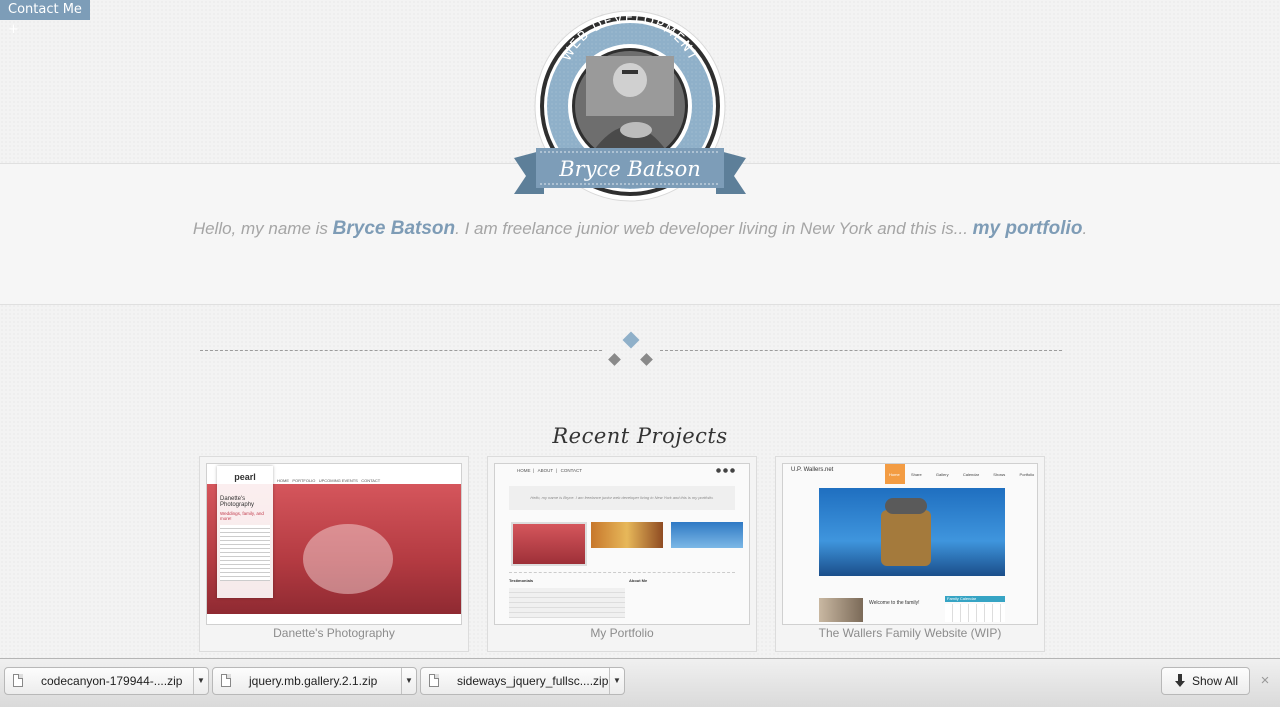 The image size is (1280, 707). Describe the element at coordinates (112, 681) in the screenshot. I see `download-filename: codecanyon-179944-....zip` at that location.